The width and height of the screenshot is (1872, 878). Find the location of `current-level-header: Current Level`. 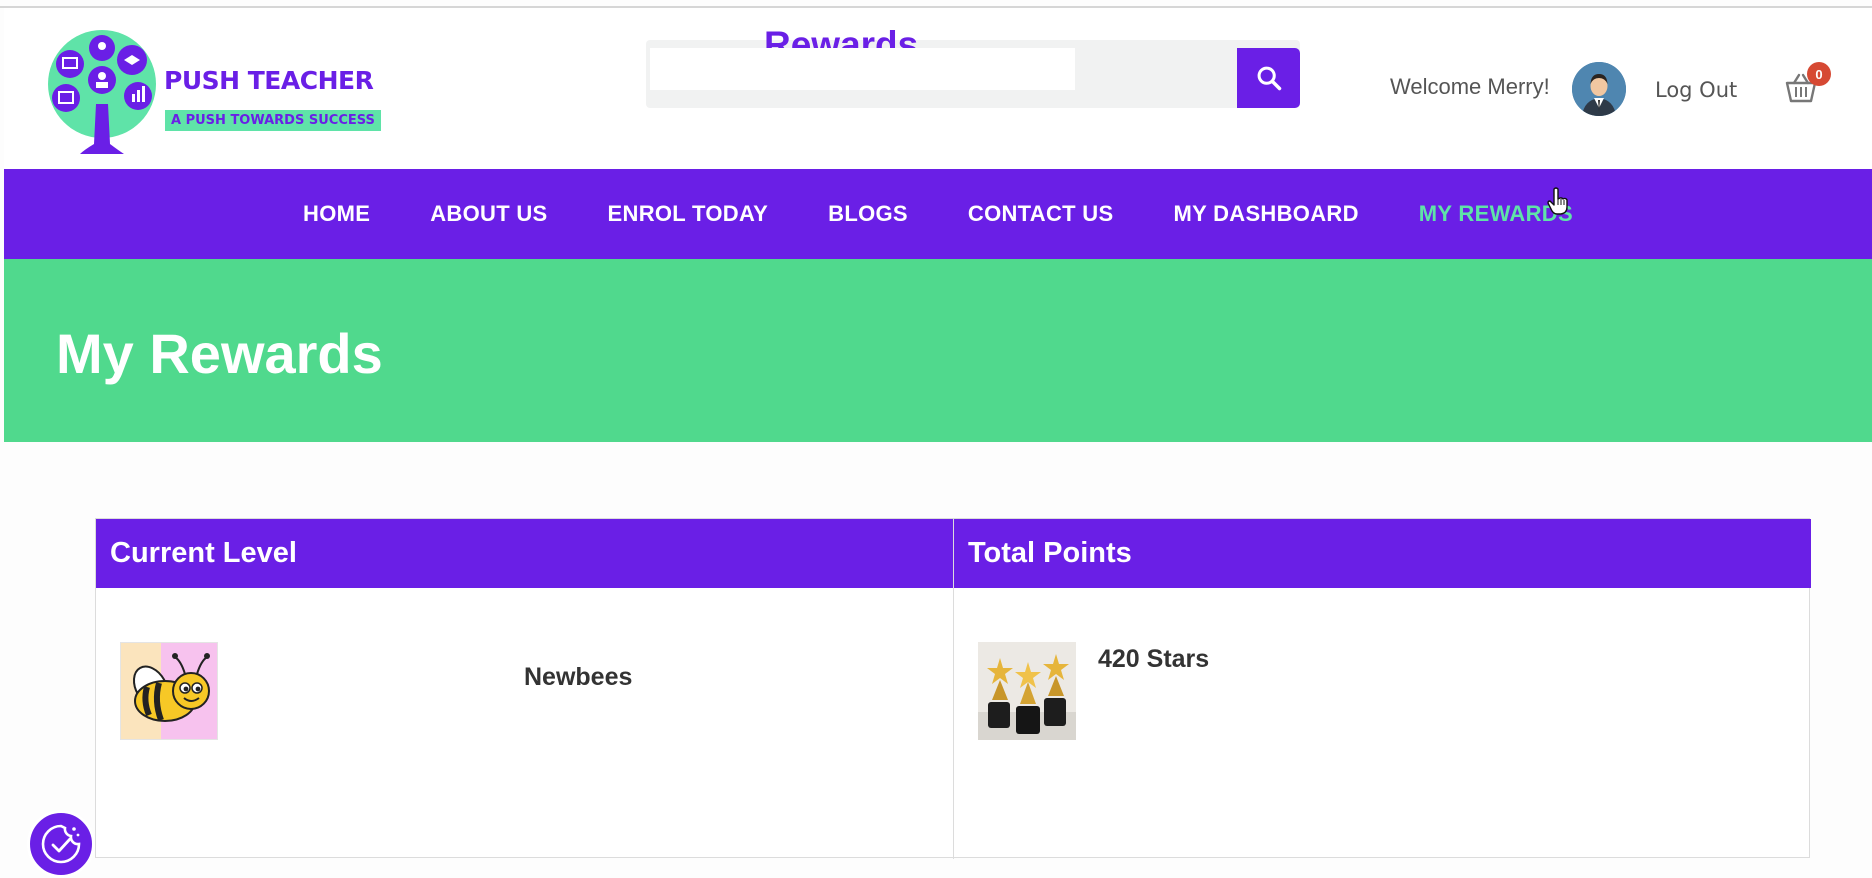

current-level-header: Current Level is located at coordinates (524, 553).